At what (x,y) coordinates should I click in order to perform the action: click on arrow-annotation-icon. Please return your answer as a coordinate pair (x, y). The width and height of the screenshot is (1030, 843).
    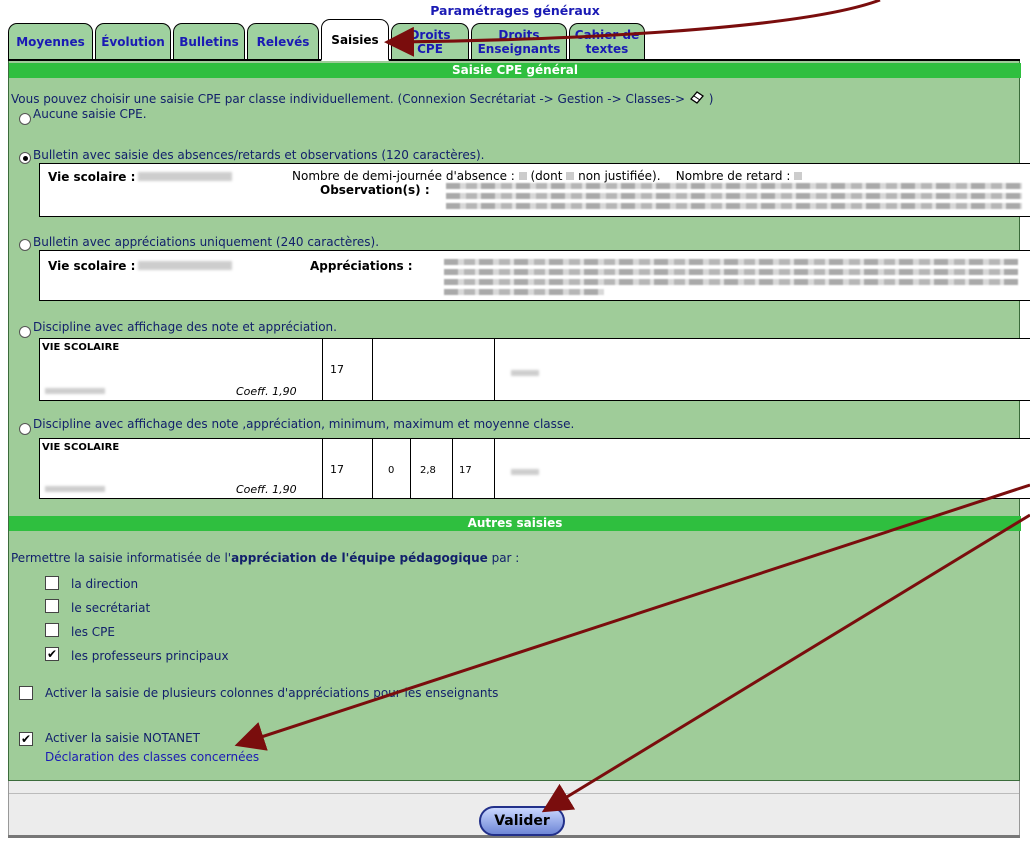
    Looking at the image, I should click on (632, 28).